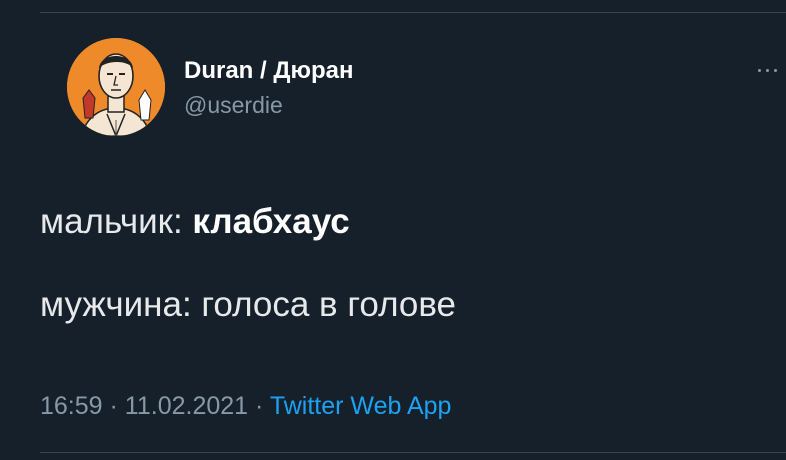 This screenshot has width=786, height=460. I want to click on top-divider, so click(413, 12).